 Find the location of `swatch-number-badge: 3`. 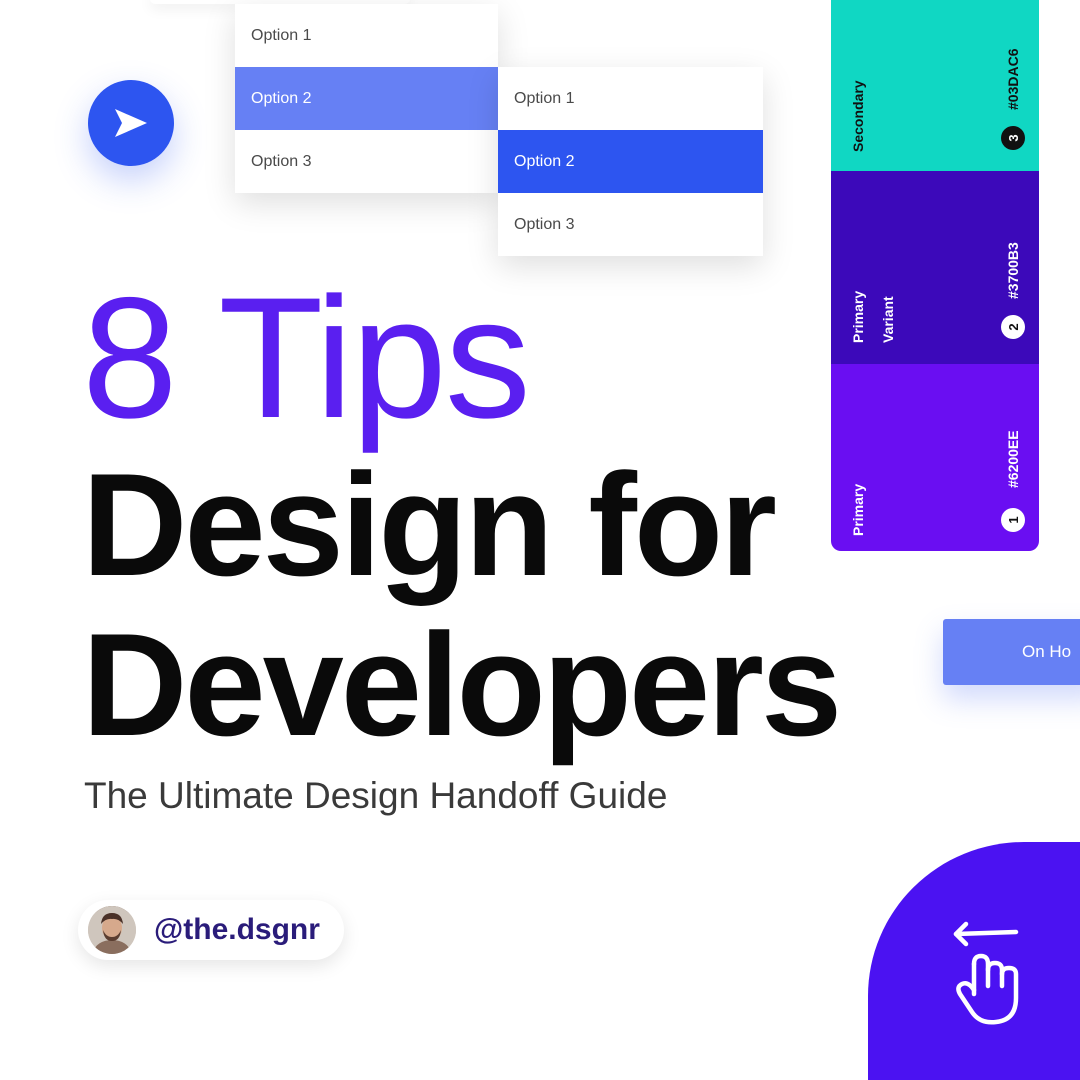

swatch-number-badge: 3 is located at coordinates (1013, 138).